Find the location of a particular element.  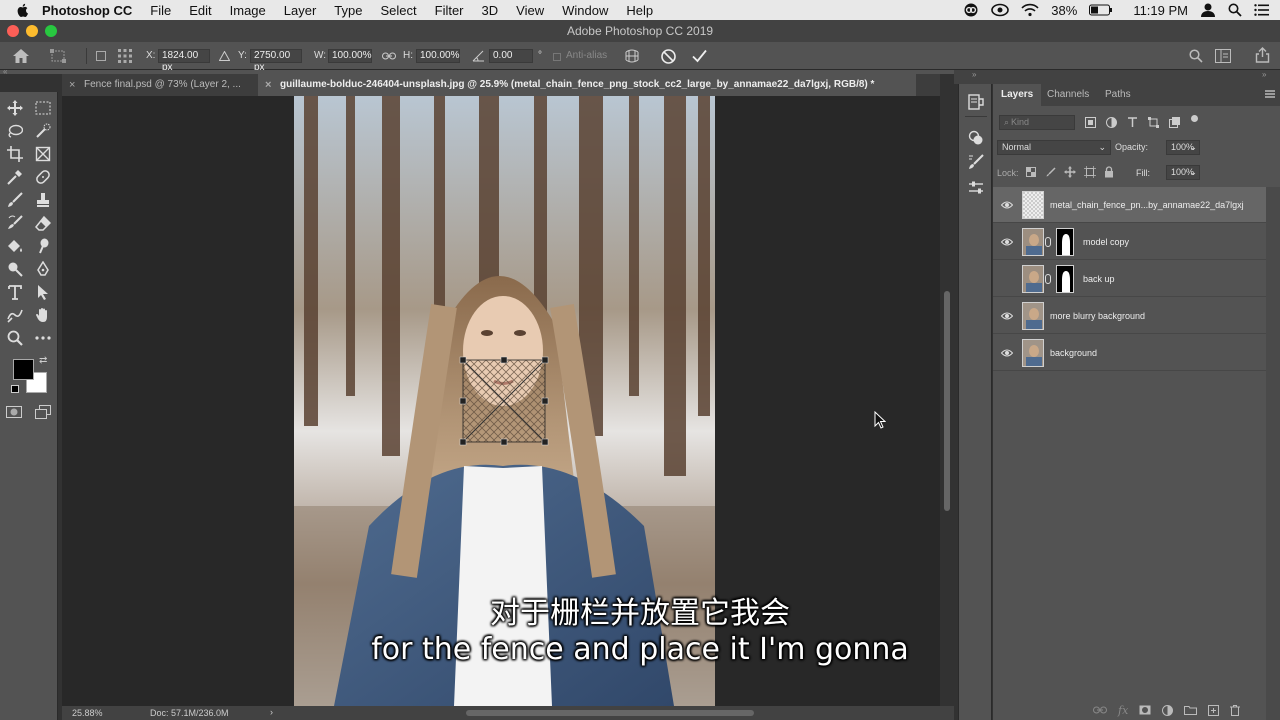

crop-tool is located at coordinates (15, 154).